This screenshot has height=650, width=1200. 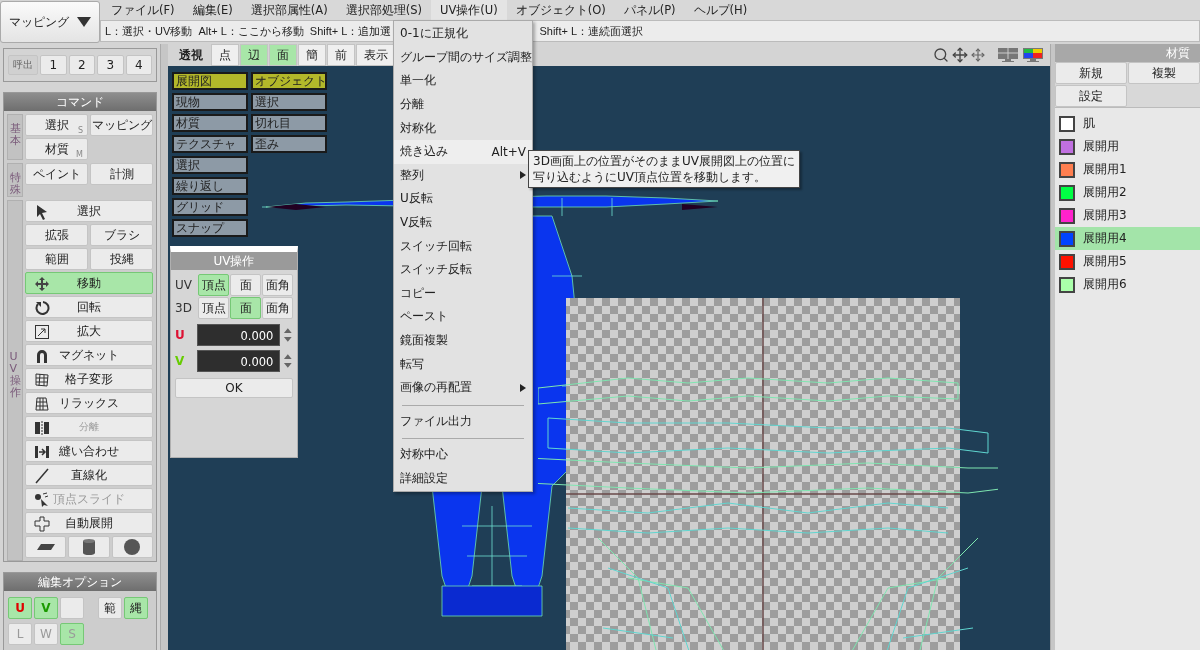 I want to click on material-row: 肌, so click(x=1127, y=123).